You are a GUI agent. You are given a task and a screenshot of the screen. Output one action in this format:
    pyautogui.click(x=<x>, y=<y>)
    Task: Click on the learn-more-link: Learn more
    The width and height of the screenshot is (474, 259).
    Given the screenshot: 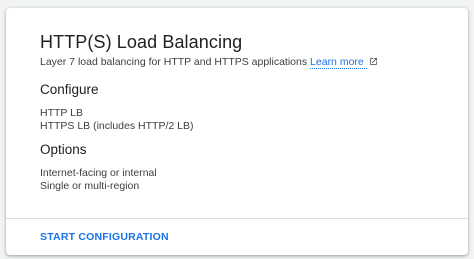 What is the action you would take?
    pyautogui.click(x=338, y=62)
    